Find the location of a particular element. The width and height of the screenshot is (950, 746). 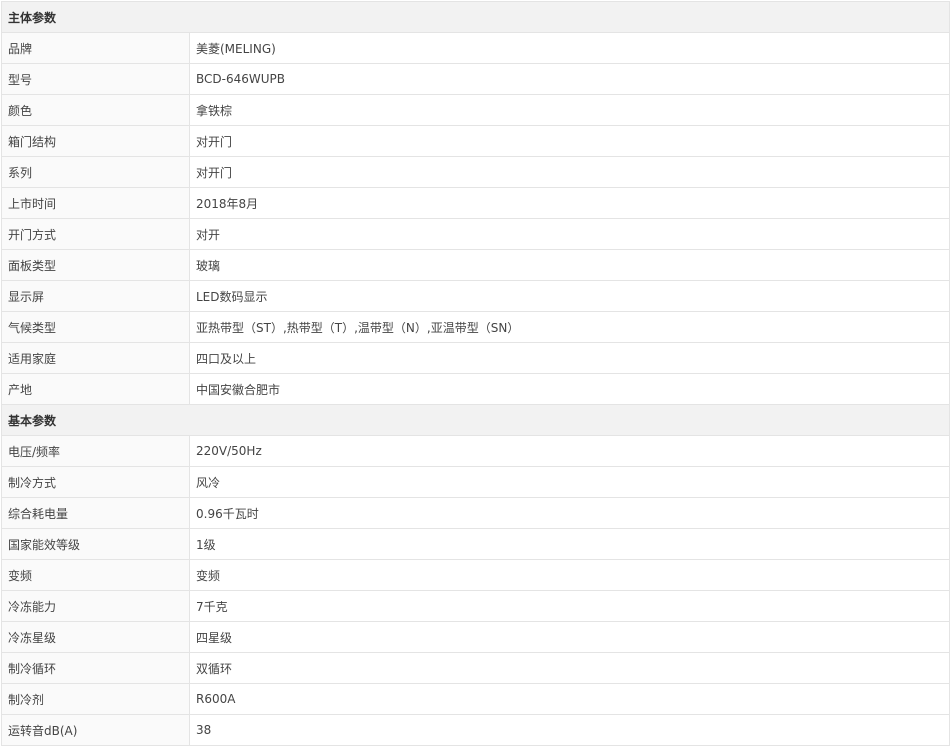

spec-label: 面板类型 is located at coordinates (95, 265).